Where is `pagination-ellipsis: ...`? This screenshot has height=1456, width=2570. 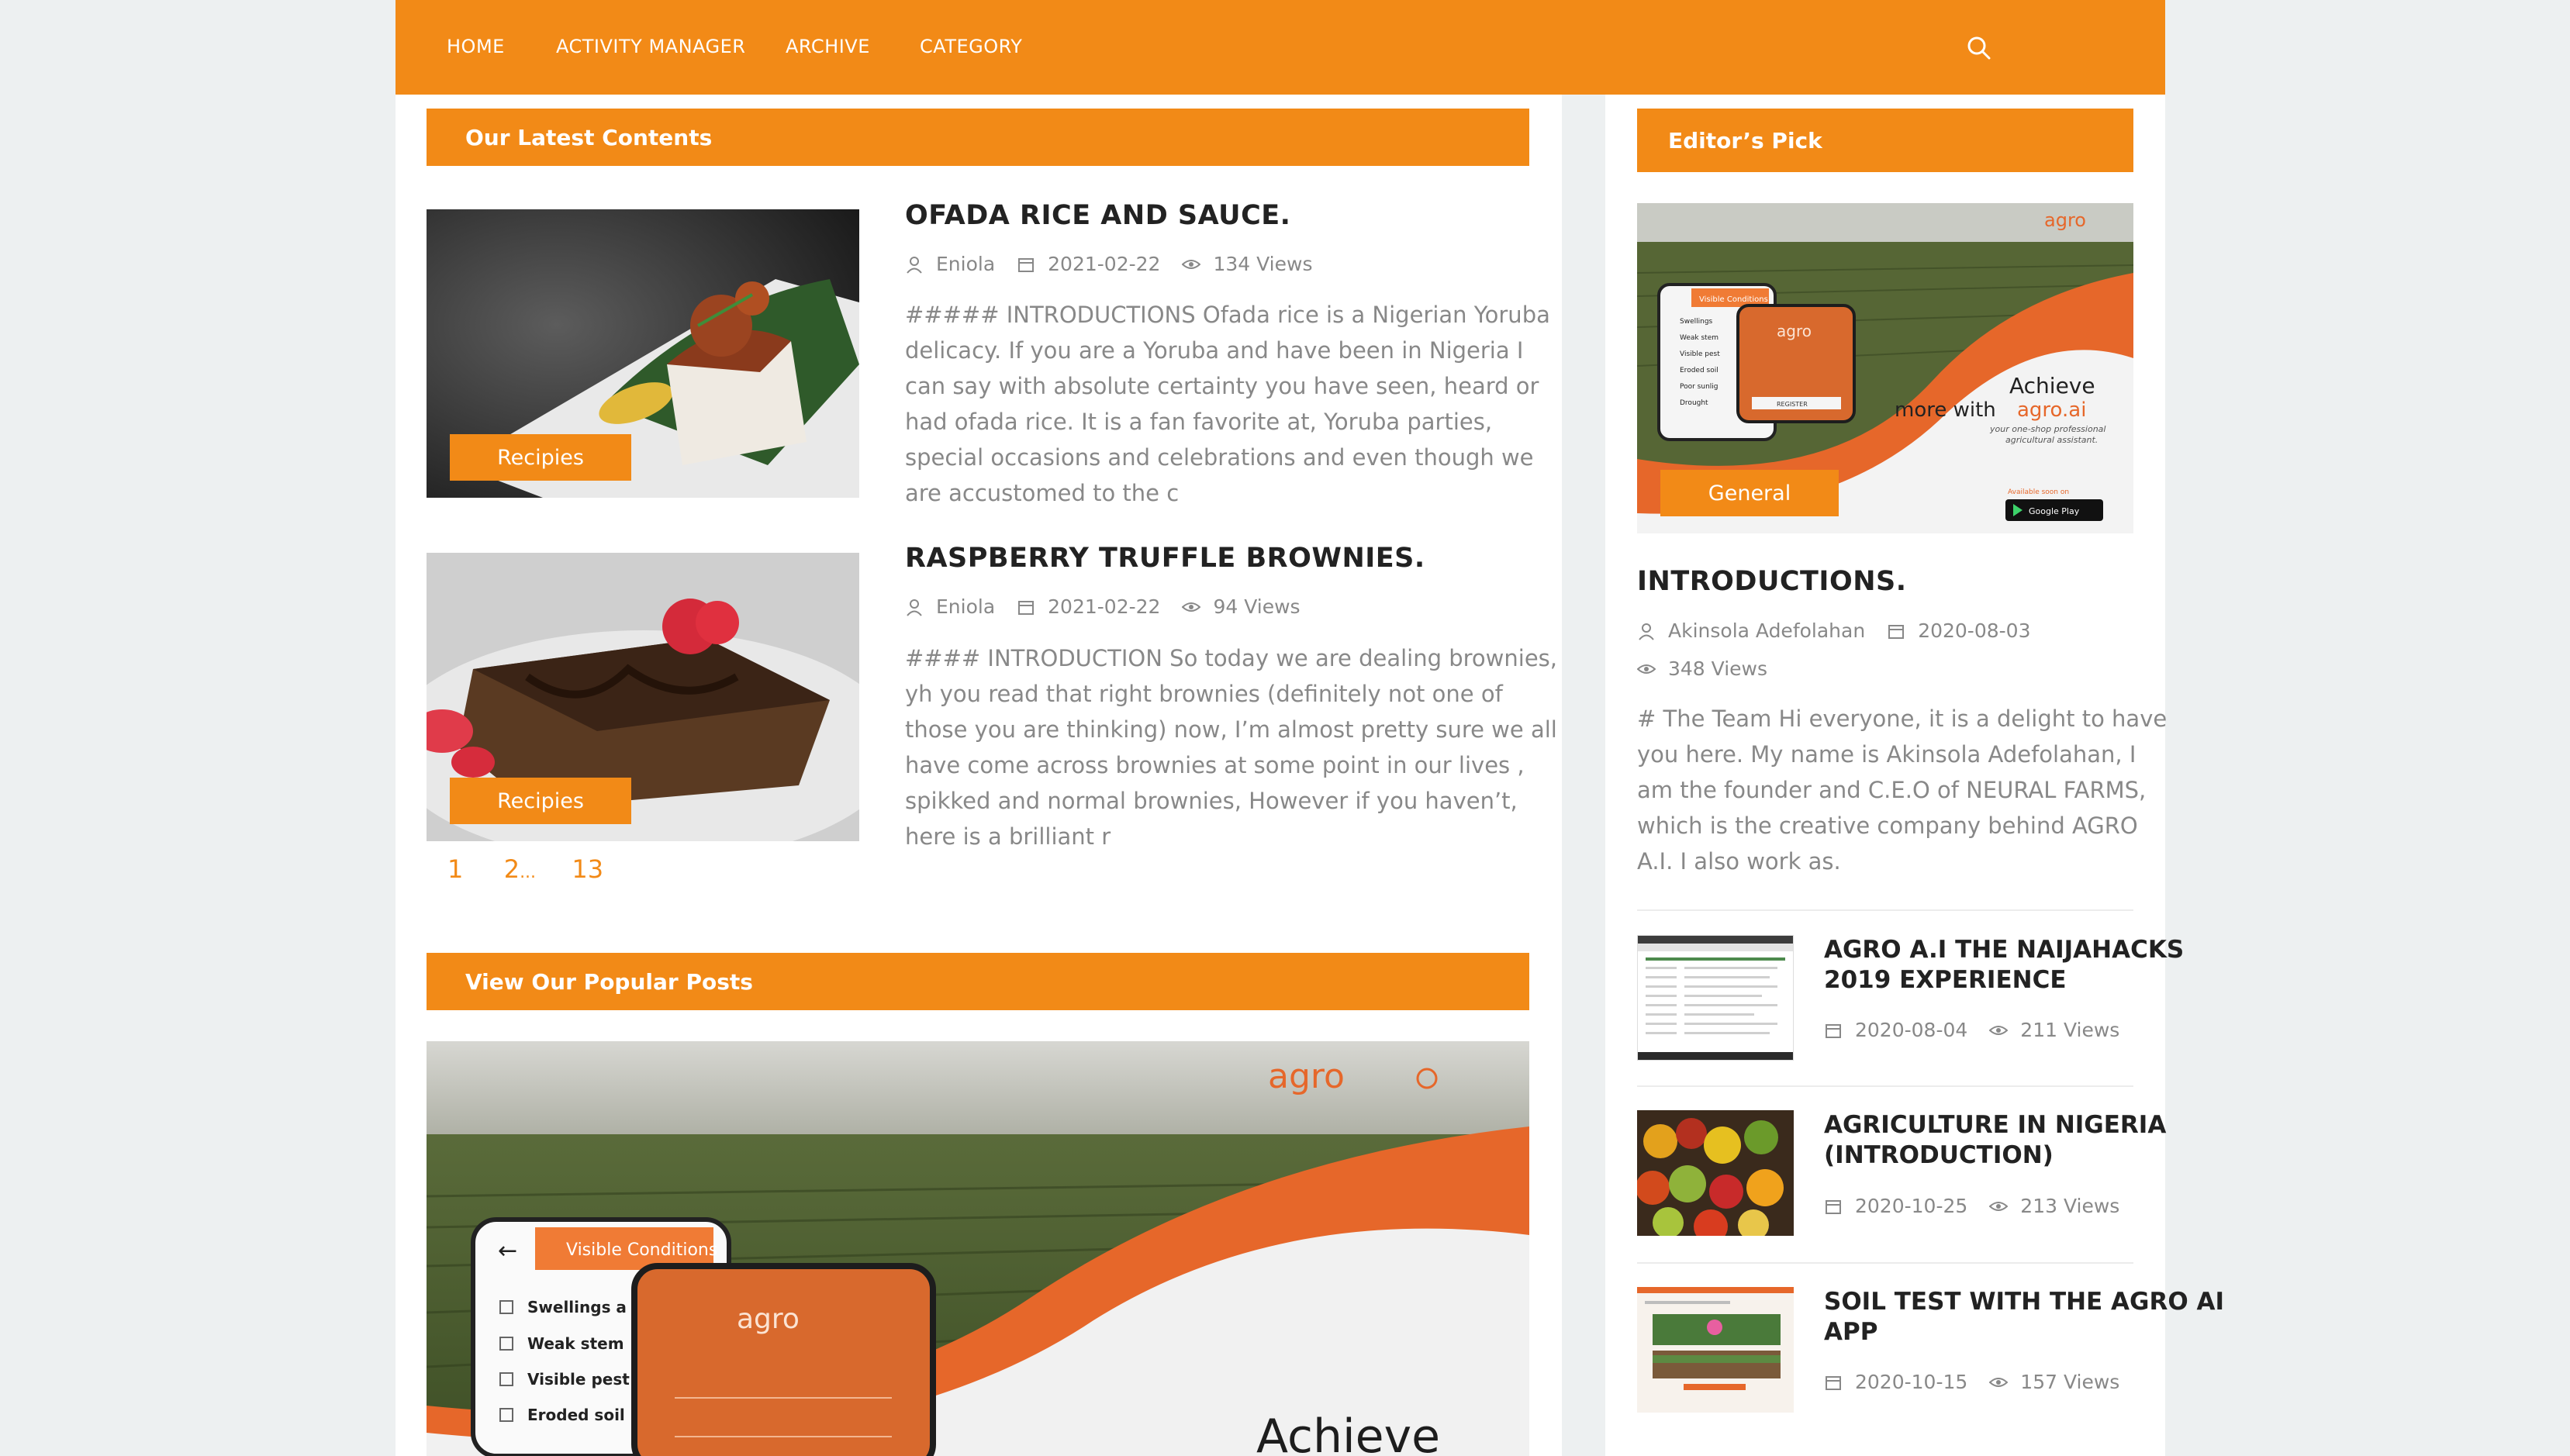
pagination-ellipsis: ... is located at coordinates (529, 873).